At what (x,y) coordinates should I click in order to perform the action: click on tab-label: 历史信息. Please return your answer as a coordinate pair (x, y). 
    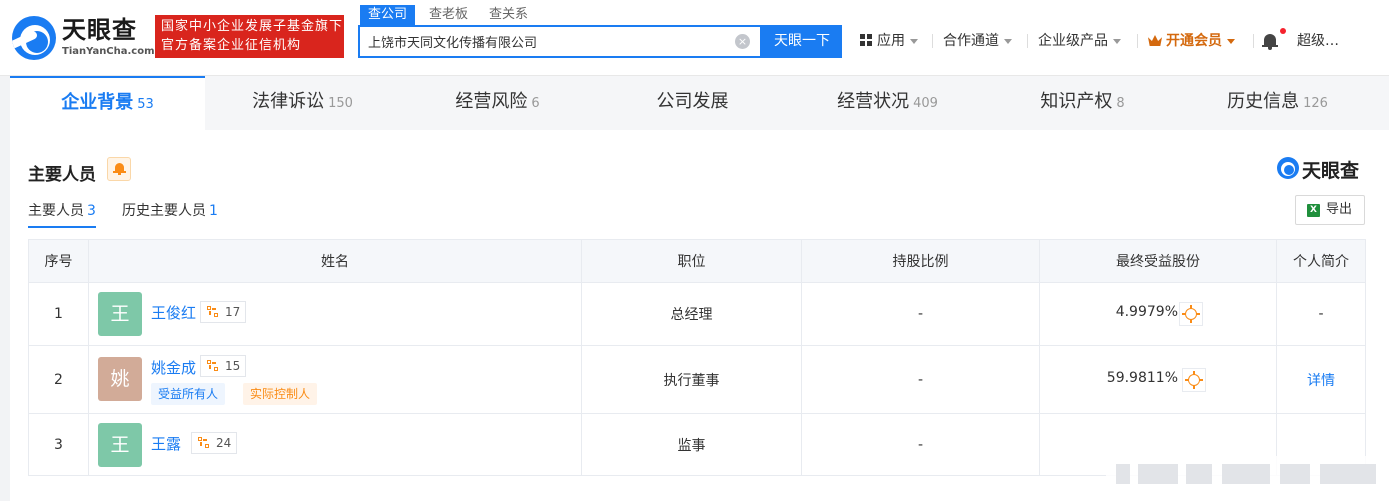
    Looking at the image, I should click on (1263, 101).